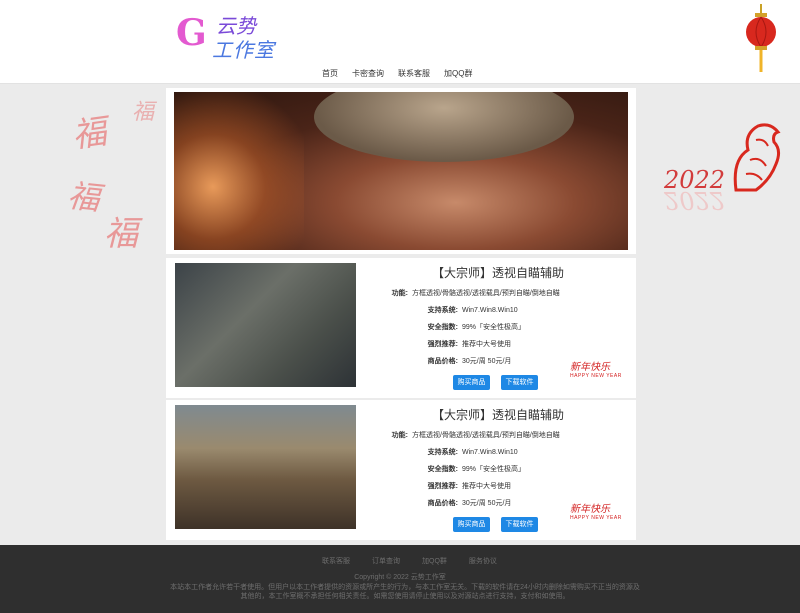 The height and width of the screenshot is (613, 800). I want to click on copyright: Copyright © 2022 云势工作室, so click(400, 577).